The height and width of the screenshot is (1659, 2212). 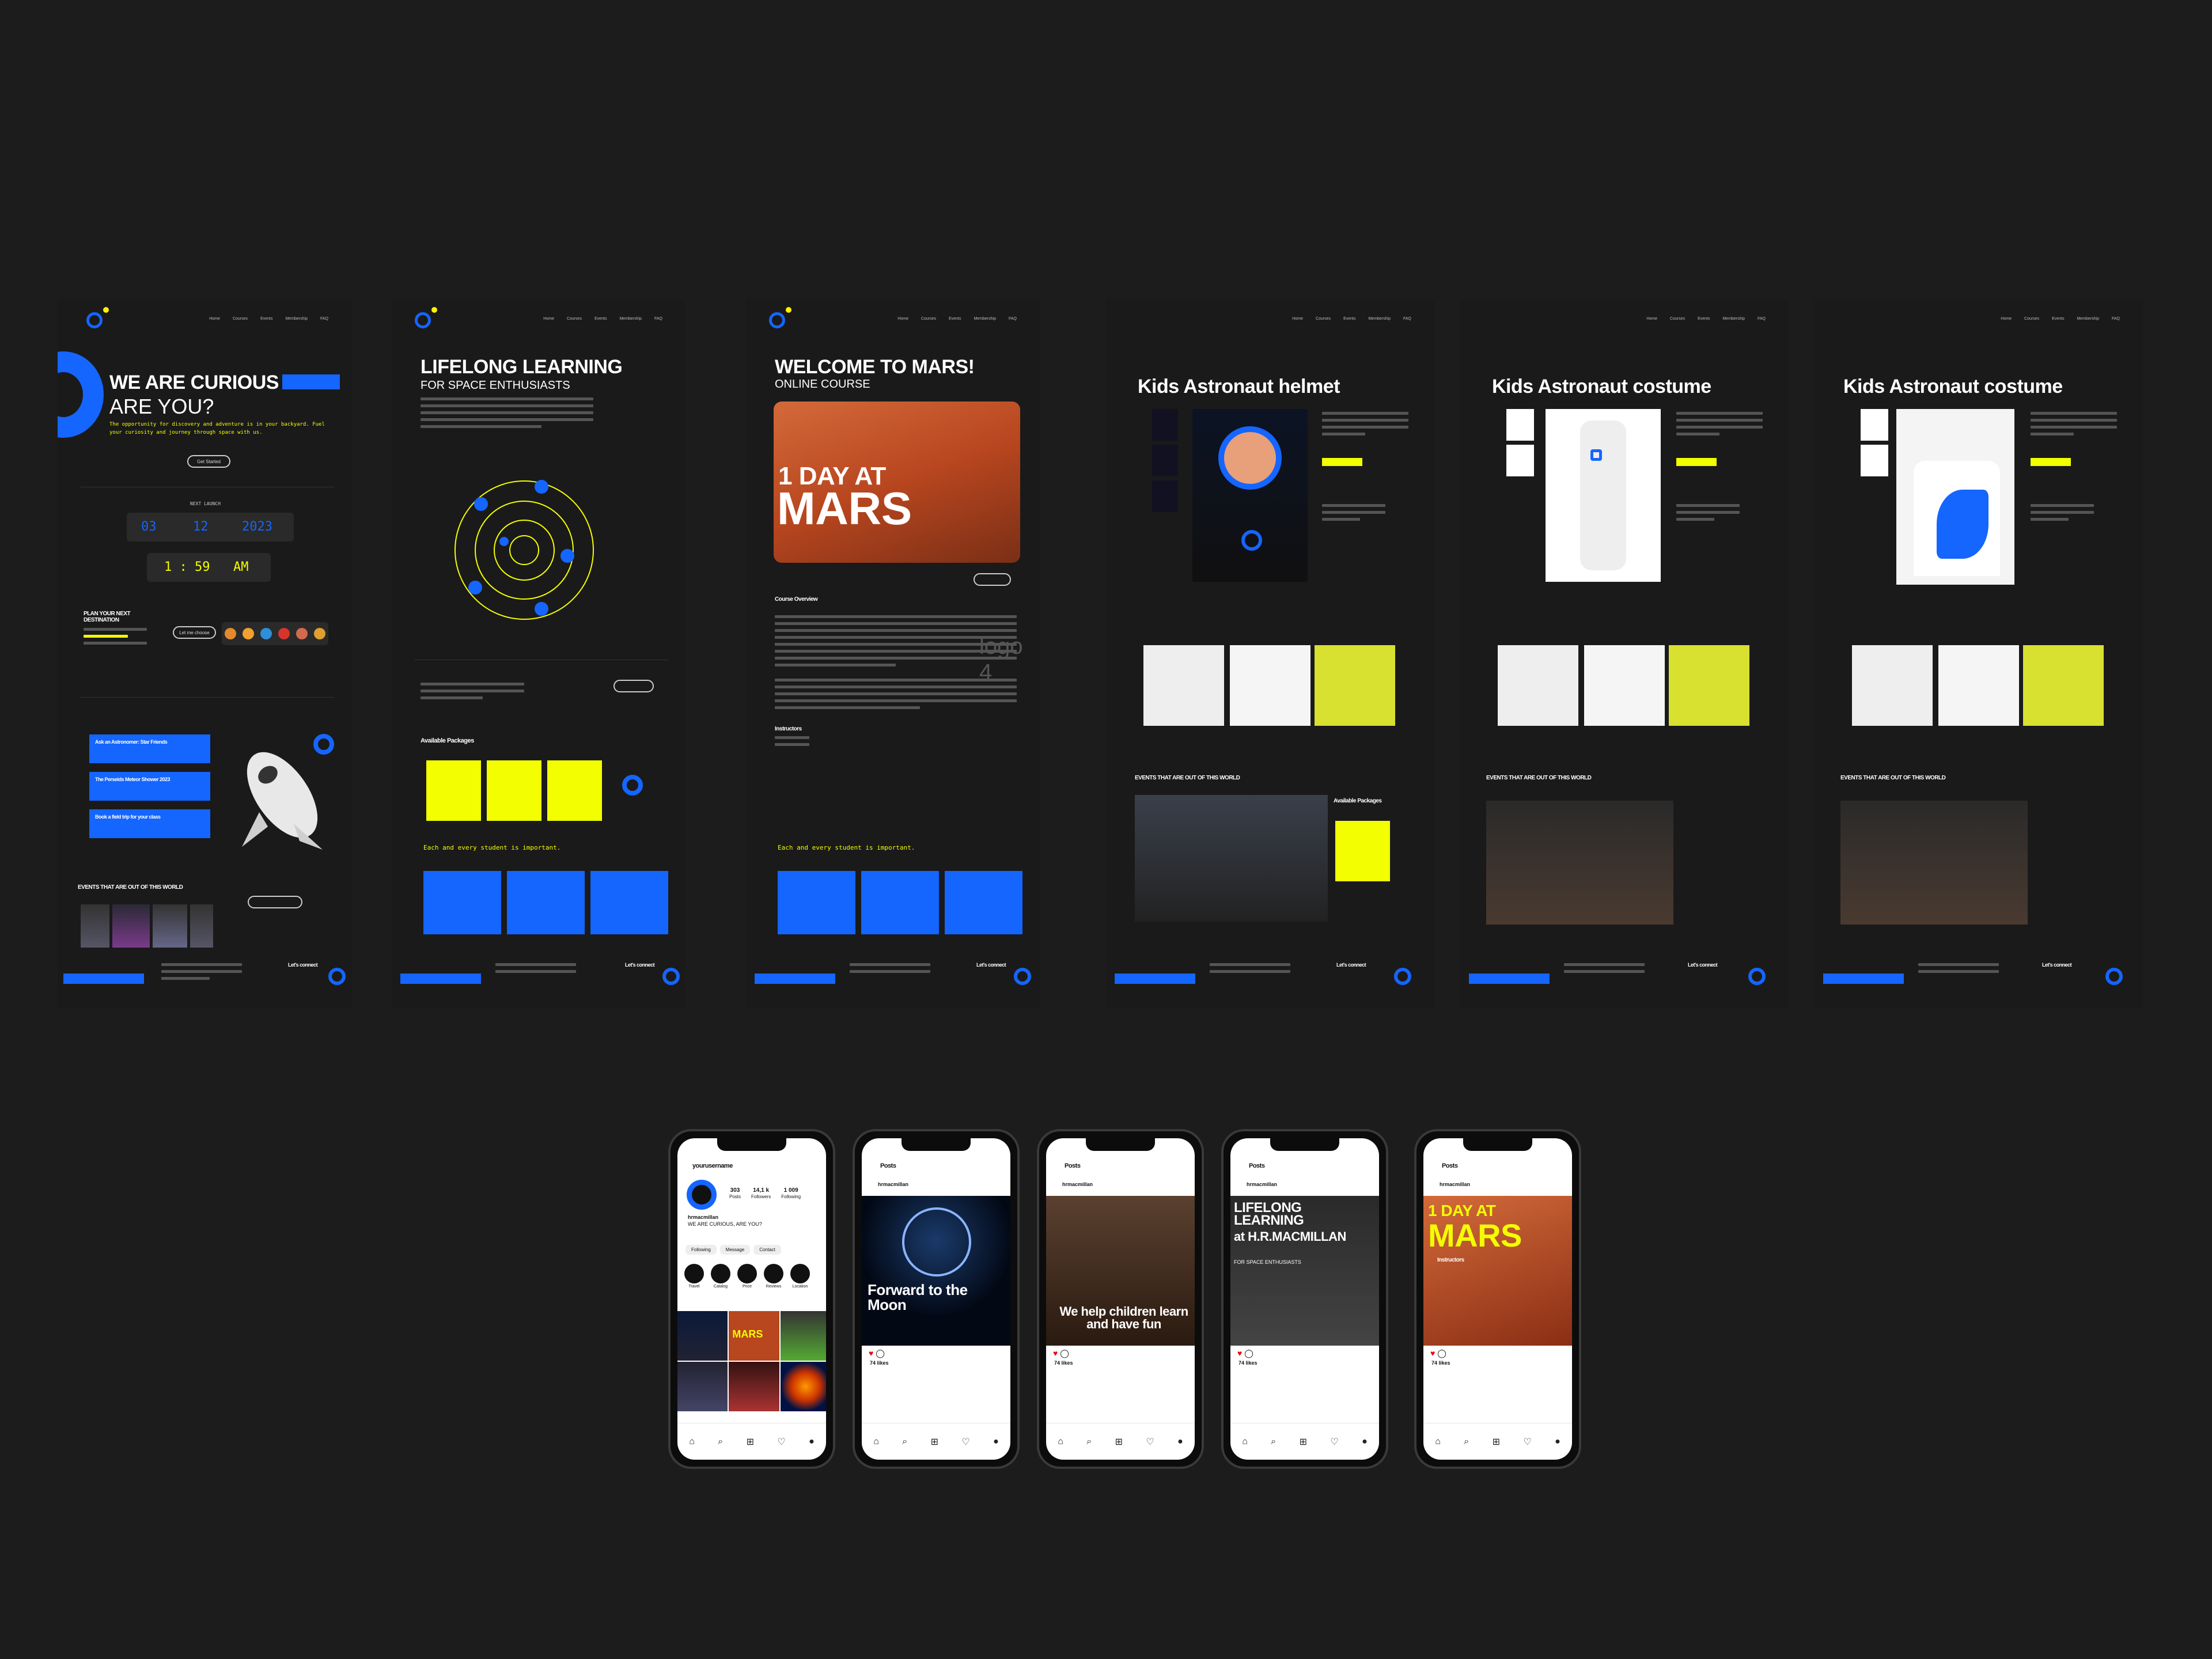 What do you see at coordinates (1362, 851) in the screenshot?
I see `package-card` at bounding box center [1362, 851].